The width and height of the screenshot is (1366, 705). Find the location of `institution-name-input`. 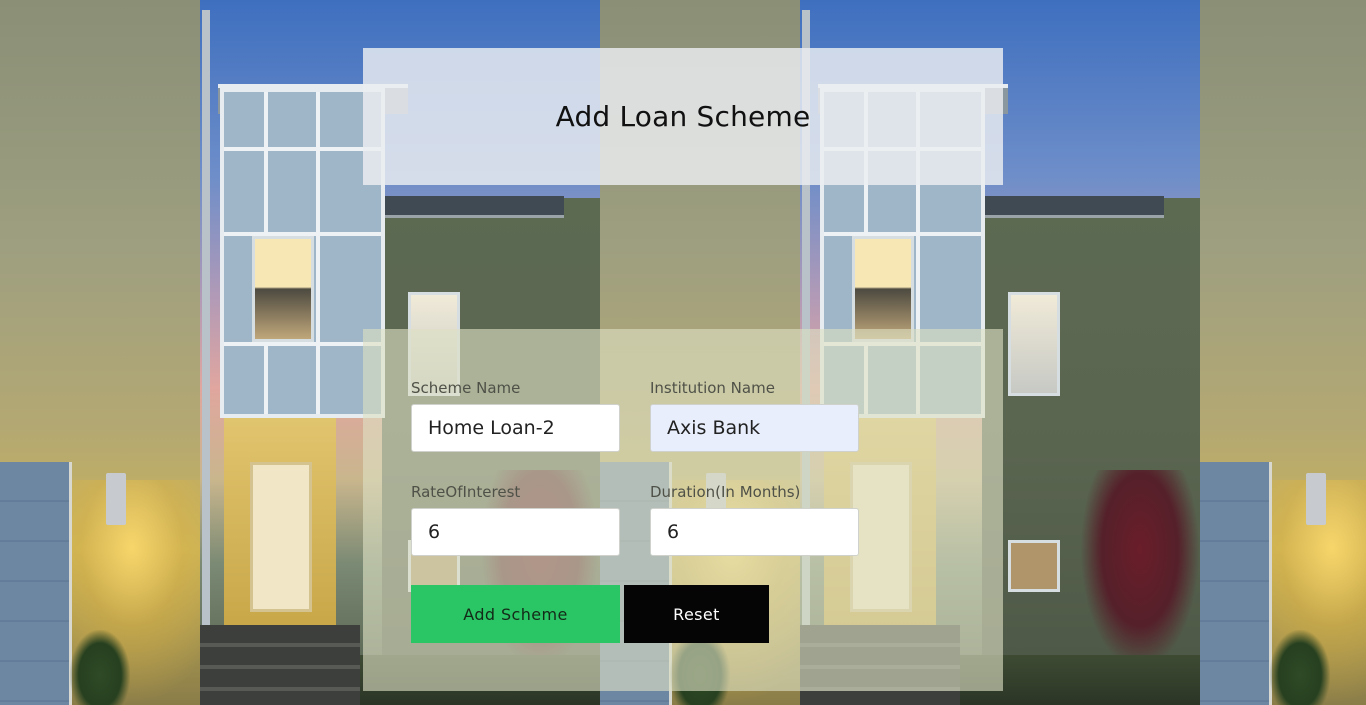

institution-name-input is located at coordinates (754, 428).